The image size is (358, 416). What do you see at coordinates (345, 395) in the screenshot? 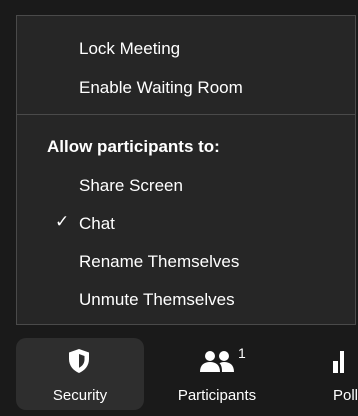
I see `polls-label: Polls` at bounding box center [345, 395].